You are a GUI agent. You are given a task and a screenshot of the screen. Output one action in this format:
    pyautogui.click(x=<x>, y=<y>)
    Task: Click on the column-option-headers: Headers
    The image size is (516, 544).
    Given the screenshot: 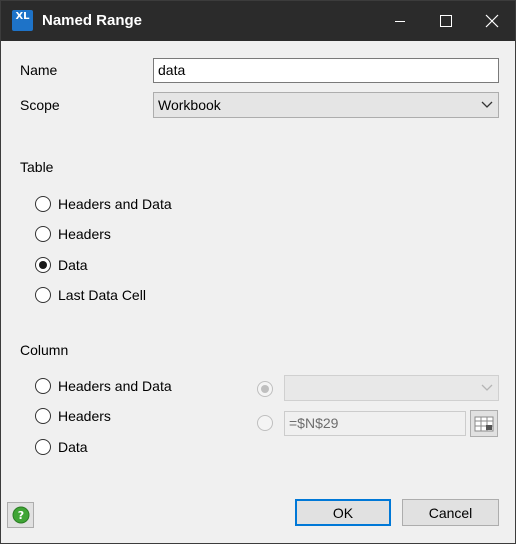 What is the action you would take?
    pyautogui.click(x=73, y=416)
    